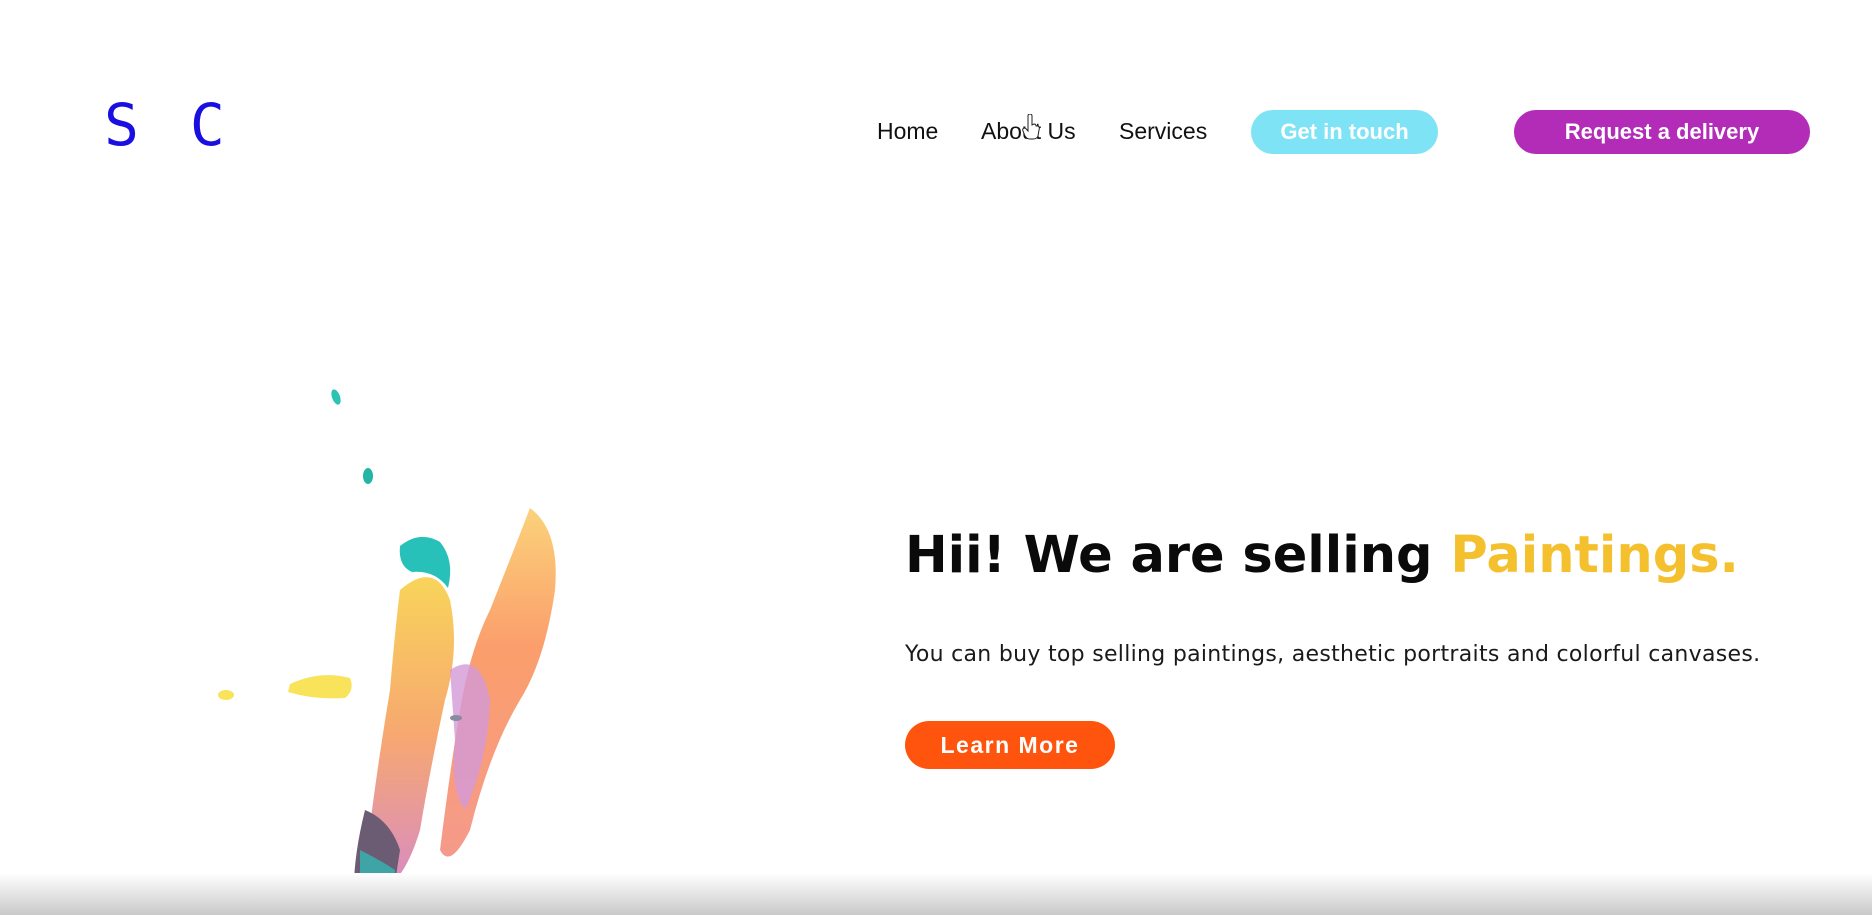  Describe the element at coordinates (1178, 555) in the screenshot. I see `hero-title-main: Hii! We are selling` at that location.